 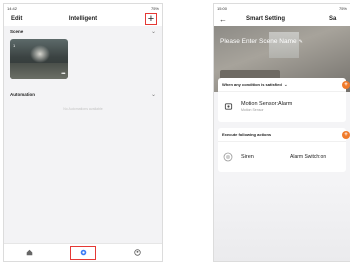 I want to click on action-header: Execute following actions +, so click(x=284, y=135).